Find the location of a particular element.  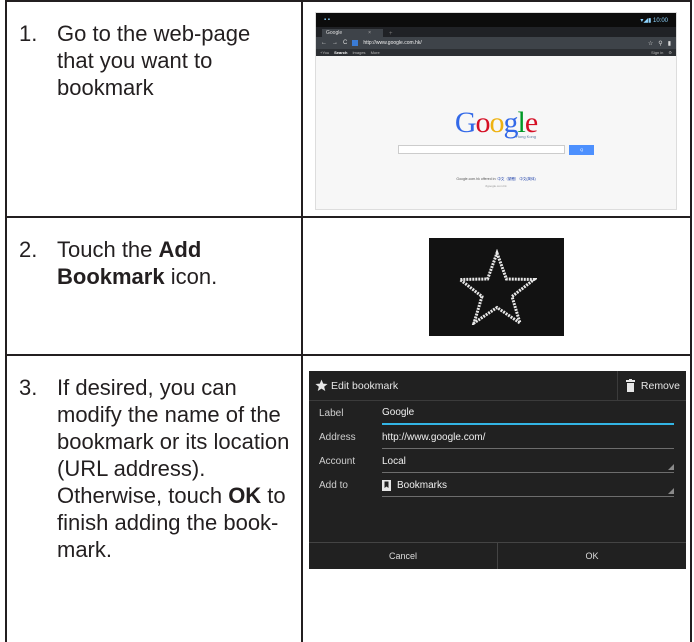

gear-icon: ⚙ is located at coordinates (670, 52).